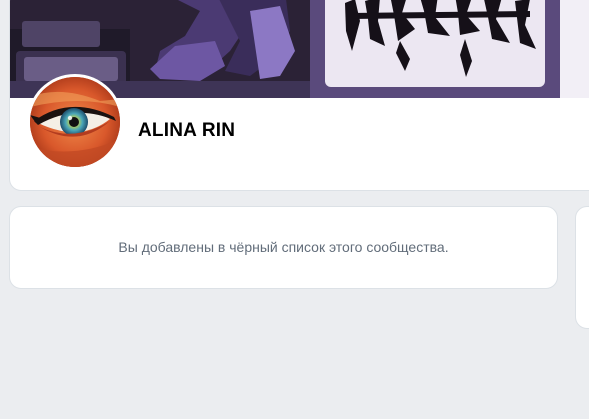 The height and width of the screenshot is (419, 589). I want to click on side-card, so click(582, 267).